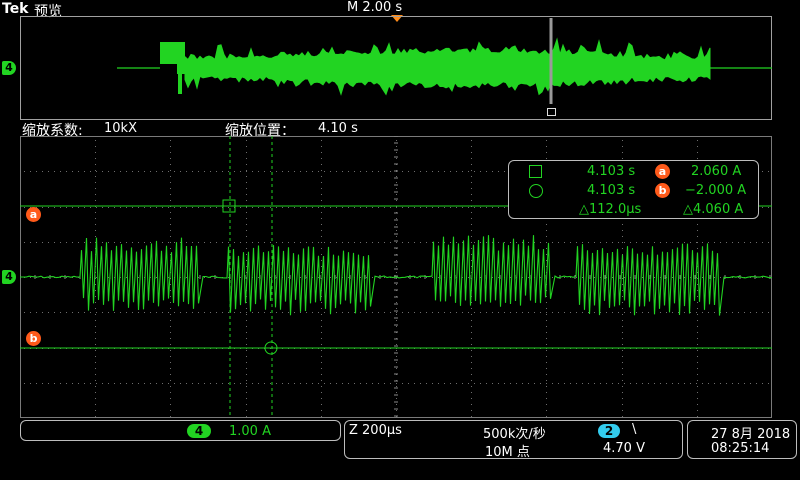 The width and height of the screenshot is (800, 480). I want to click on cursor-a-badge-readout: a, so click(662, 171).